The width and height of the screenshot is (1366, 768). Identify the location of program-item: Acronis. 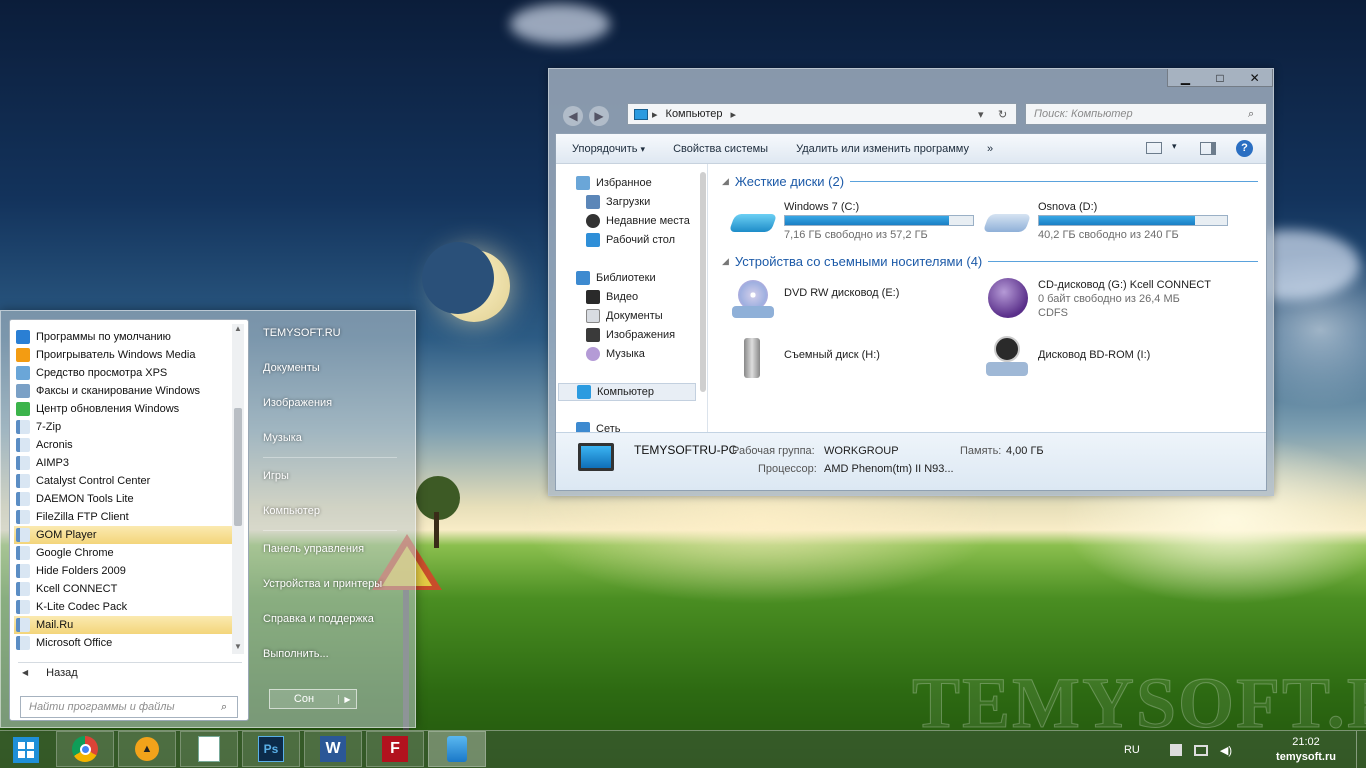
(123, 445).